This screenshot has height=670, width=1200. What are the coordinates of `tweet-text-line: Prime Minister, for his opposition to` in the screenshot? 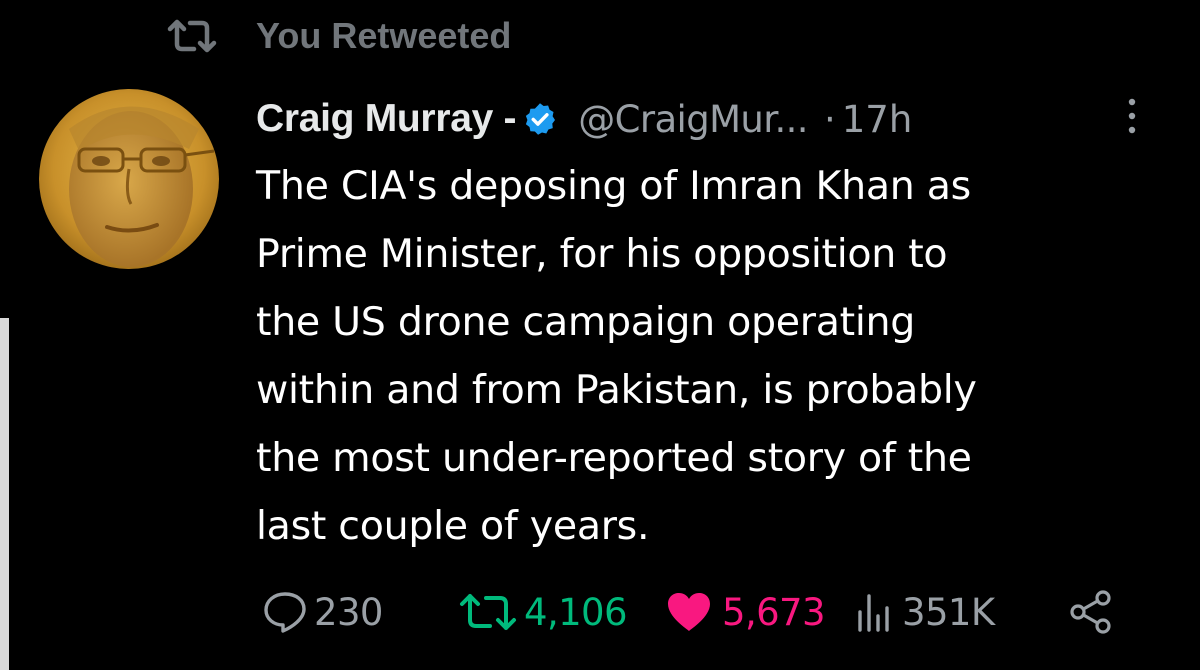 It's located at (602, 254).